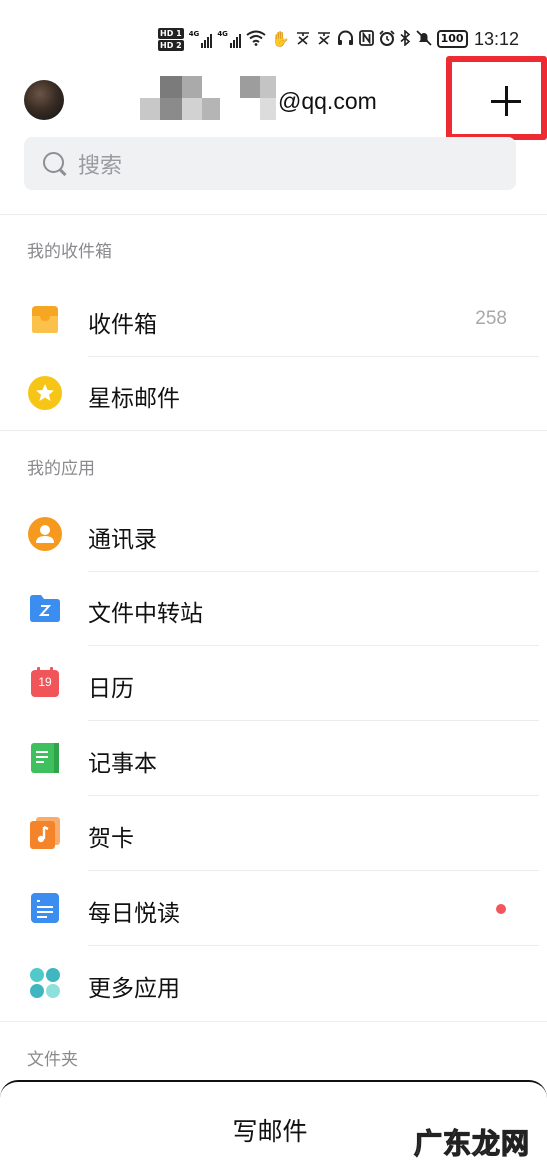  I want to click on list-item-calendar: 19 日历, so click(273, 684).